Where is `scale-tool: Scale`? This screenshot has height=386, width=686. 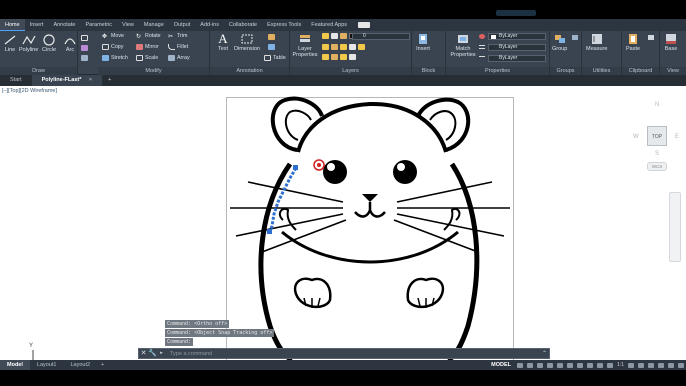 scale-tool: Scale is located at coordinates (147, 58).